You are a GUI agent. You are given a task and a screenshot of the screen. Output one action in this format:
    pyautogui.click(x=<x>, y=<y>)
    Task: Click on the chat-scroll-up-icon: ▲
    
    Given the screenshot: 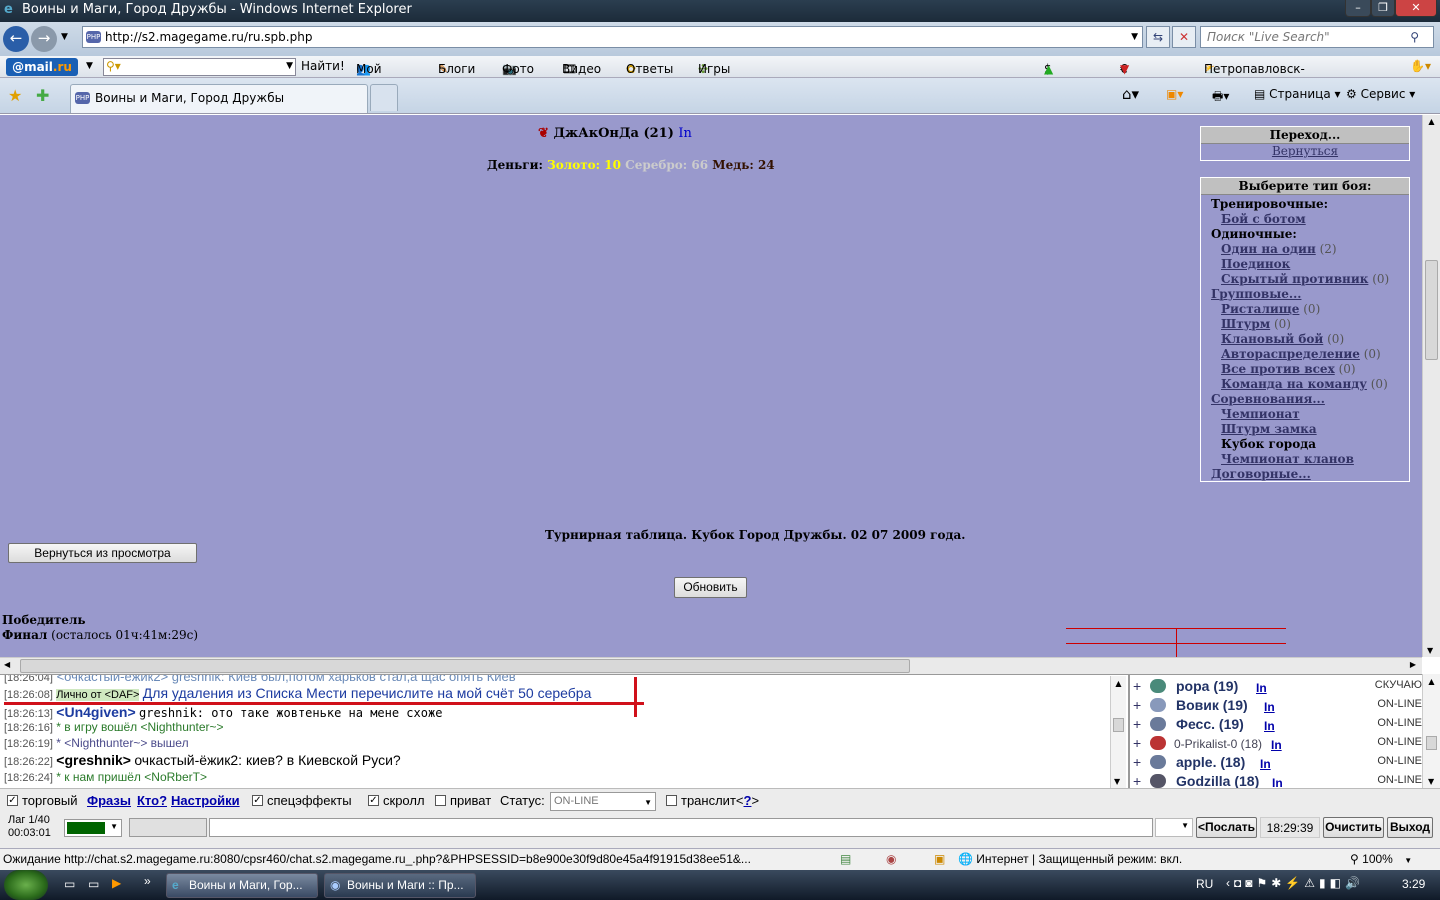 What is the action you would take?
    pyautogui.click(x=1118, y=683)
    